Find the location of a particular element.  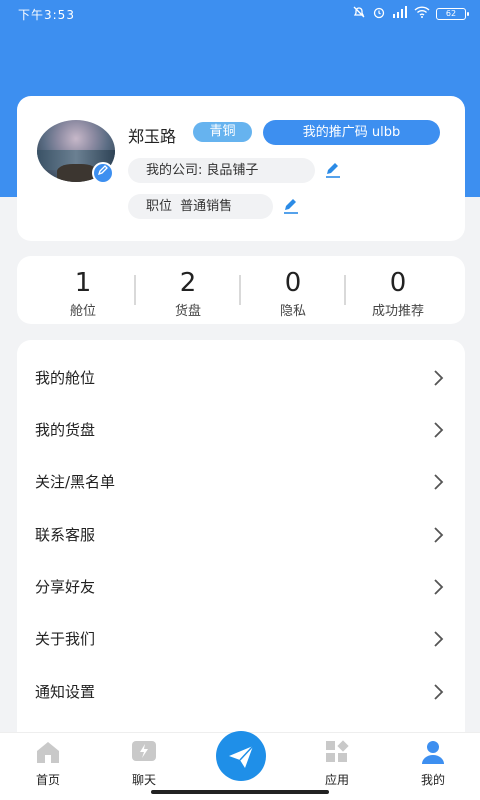

level-badge: 青铜 is located at coordinates (222, 132).